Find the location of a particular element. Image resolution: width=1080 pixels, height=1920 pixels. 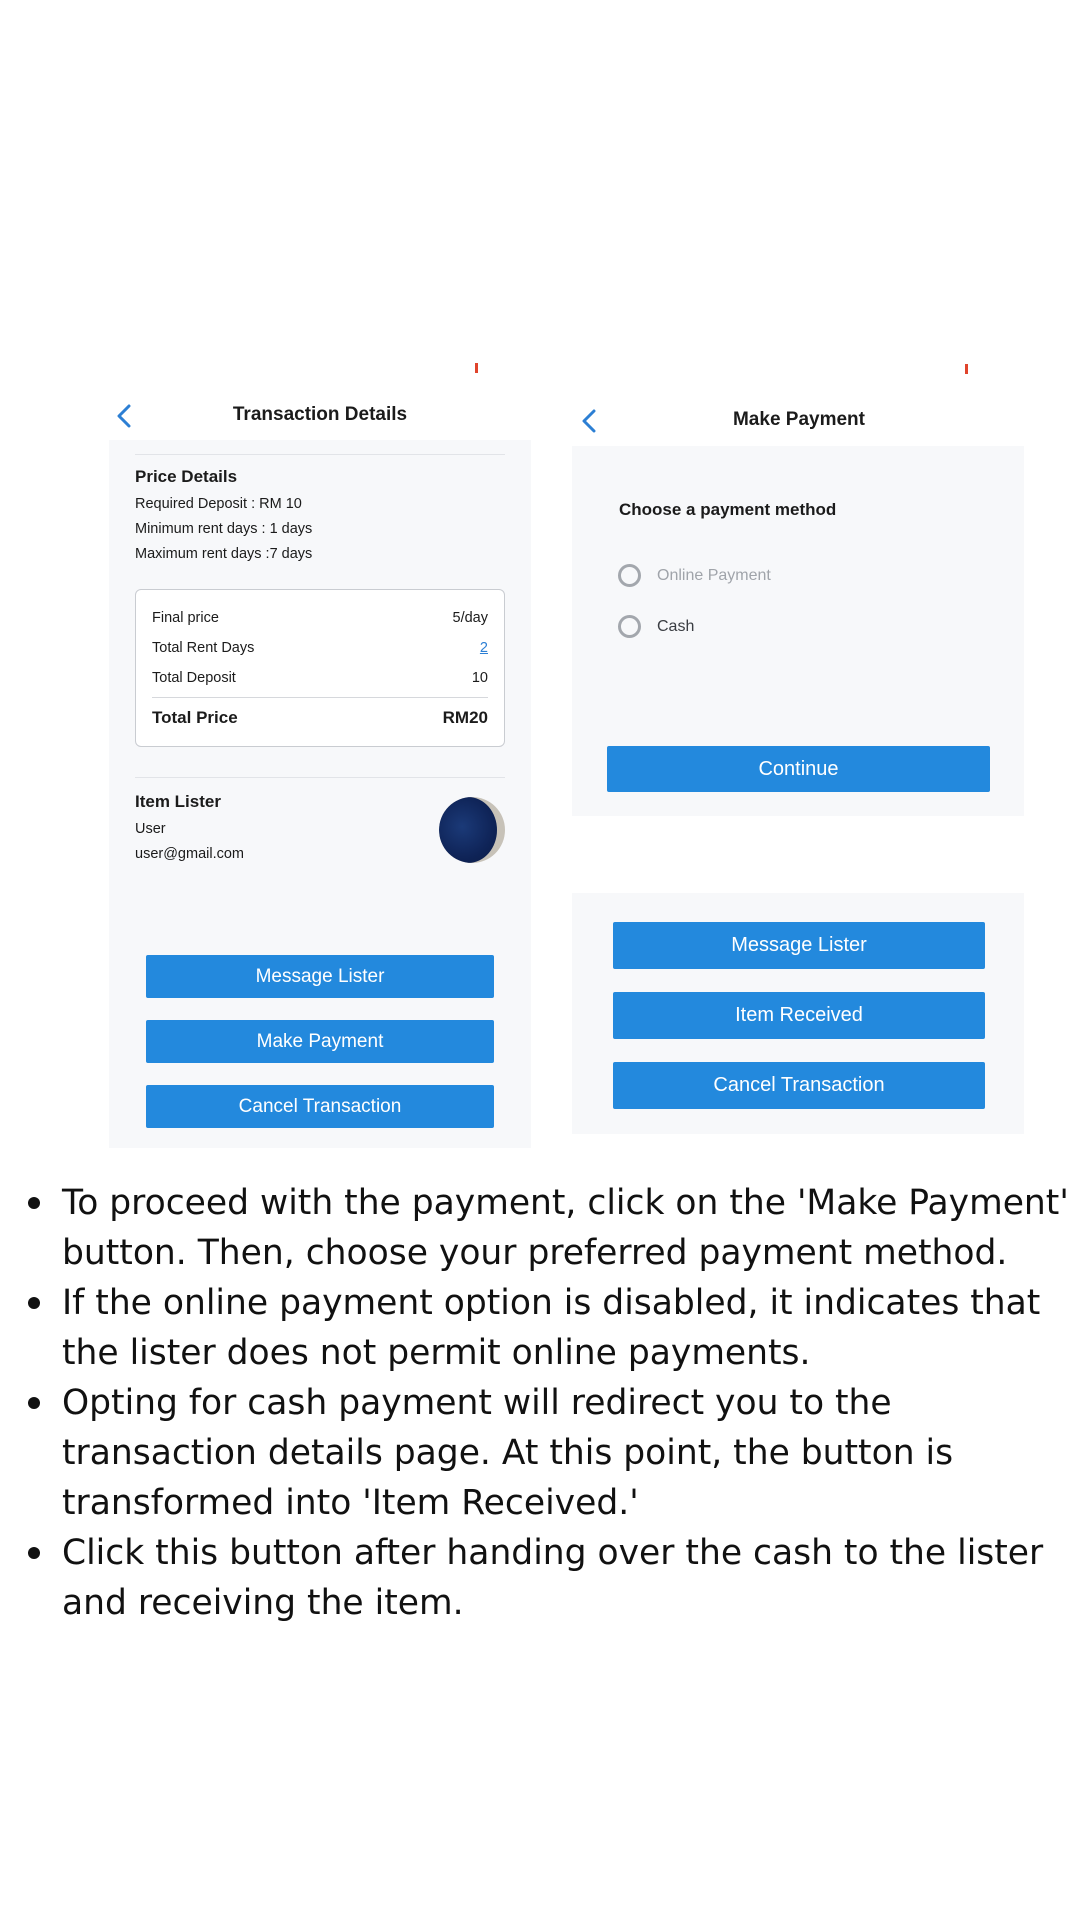

final-price-label: Final price is located at coordinates (185, 618).